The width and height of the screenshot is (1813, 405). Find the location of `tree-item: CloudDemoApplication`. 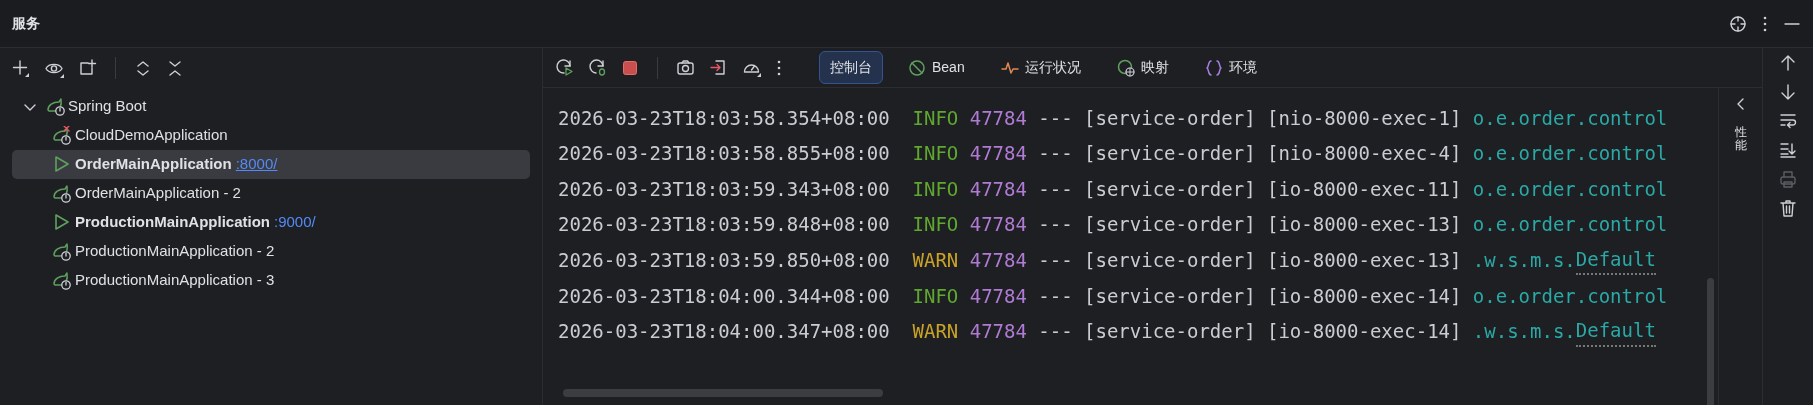

tree-item: CloudDemoApplication is located at coordinates (151, 135).